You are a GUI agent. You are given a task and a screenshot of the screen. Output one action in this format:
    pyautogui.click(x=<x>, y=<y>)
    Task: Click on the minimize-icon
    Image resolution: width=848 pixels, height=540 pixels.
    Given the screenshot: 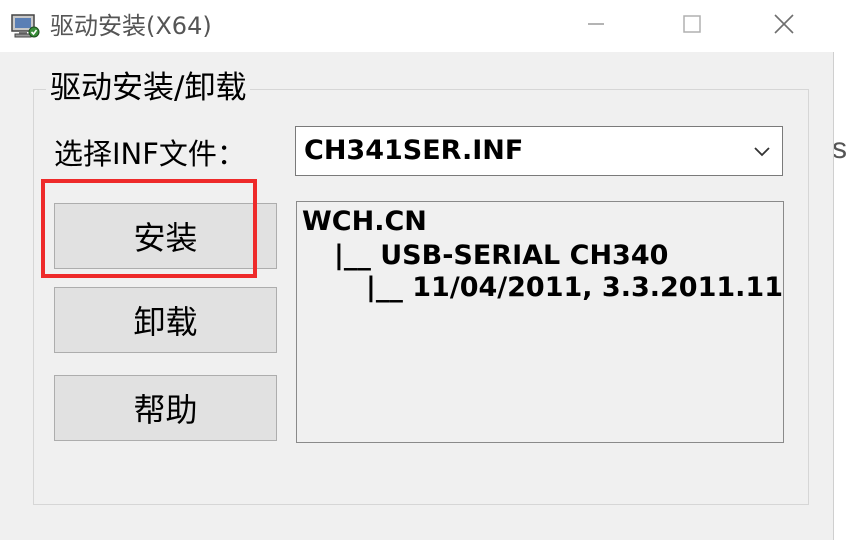 What is the action you would take?
    pyautogui.click(x=596, y=26)
    